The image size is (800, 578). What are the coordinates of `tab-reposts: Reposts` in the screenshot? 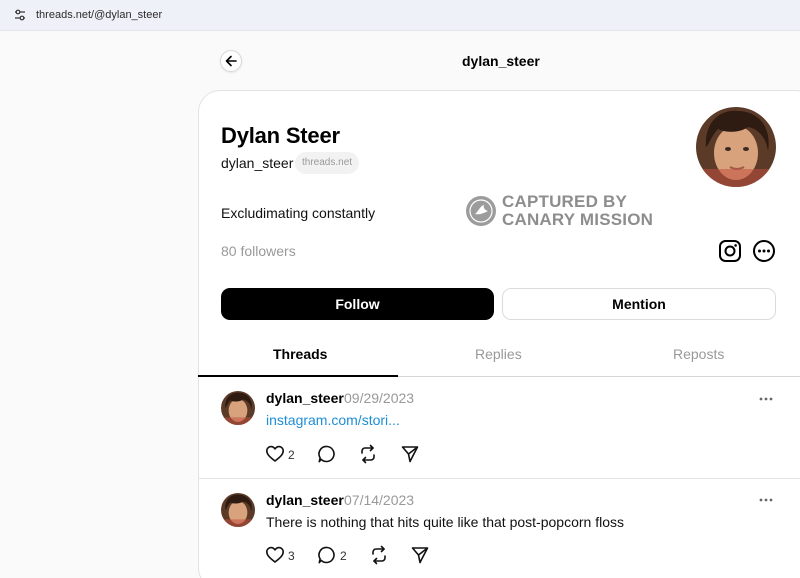 It's located at (698, 354).